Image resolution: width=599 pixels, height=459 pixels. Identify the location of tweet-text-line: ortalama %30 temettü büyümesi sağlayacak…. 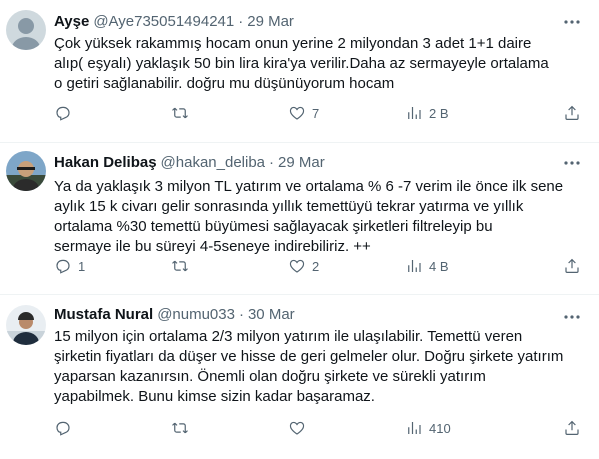
(273, 226).